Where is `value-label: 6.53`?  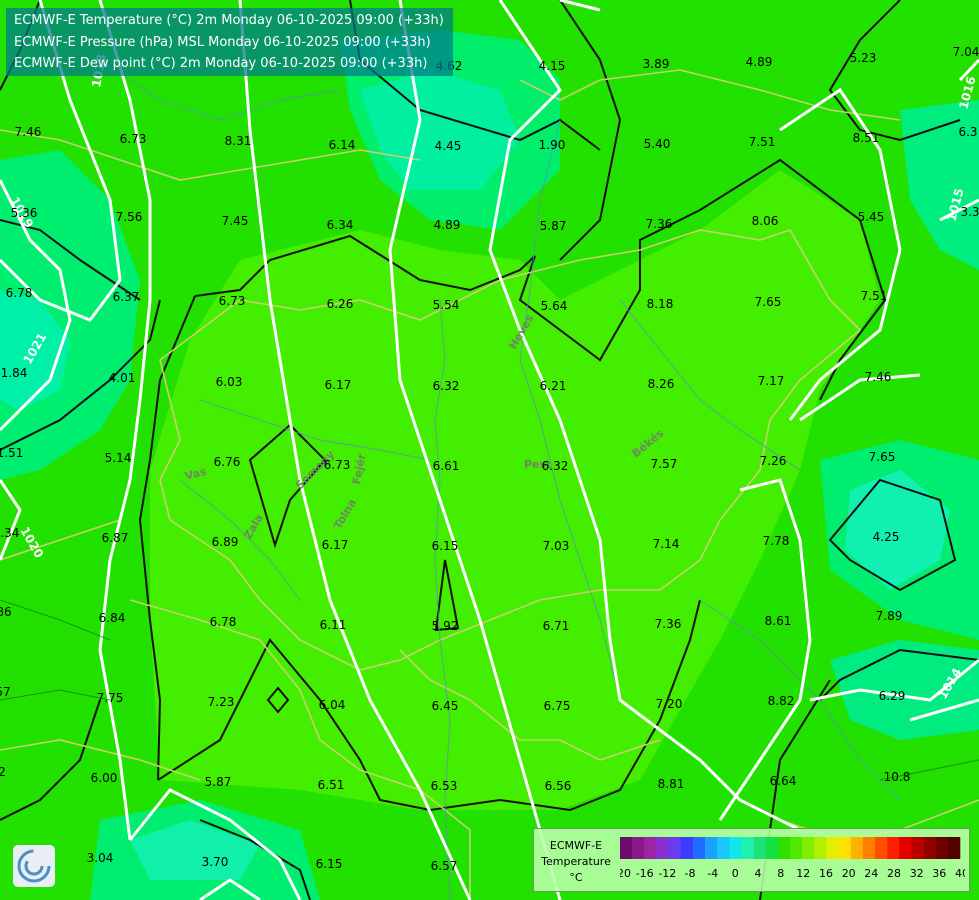 value-label: 6.53 is located at coordinates (444, 786).